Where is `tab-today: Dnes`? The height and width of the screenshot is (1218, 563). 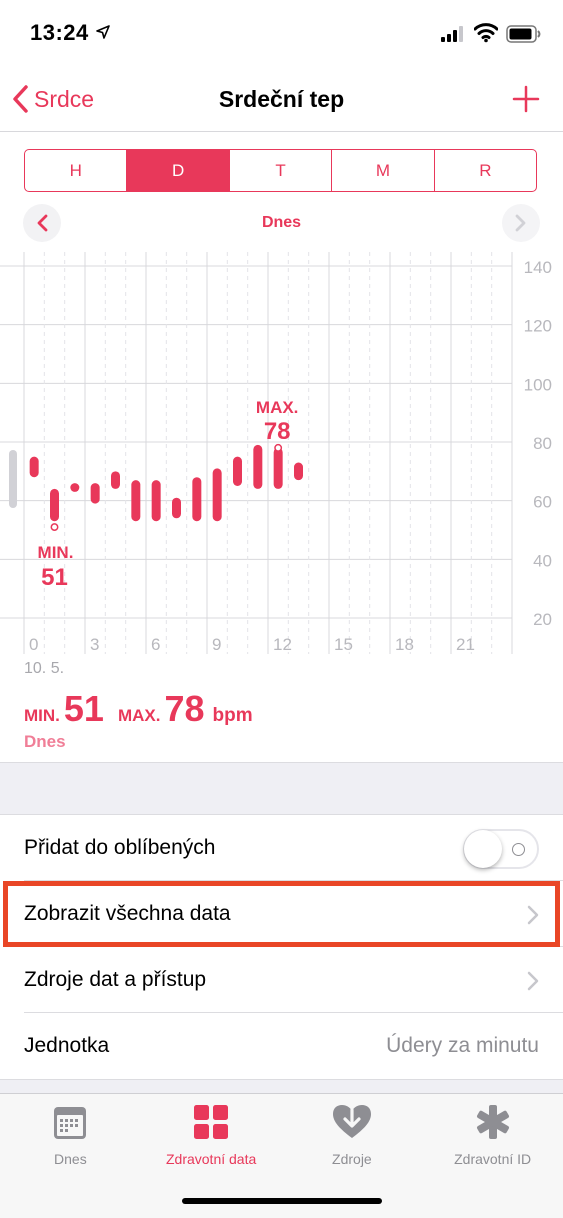 tab-today: Dnes is located at coordinates (70, 1156).